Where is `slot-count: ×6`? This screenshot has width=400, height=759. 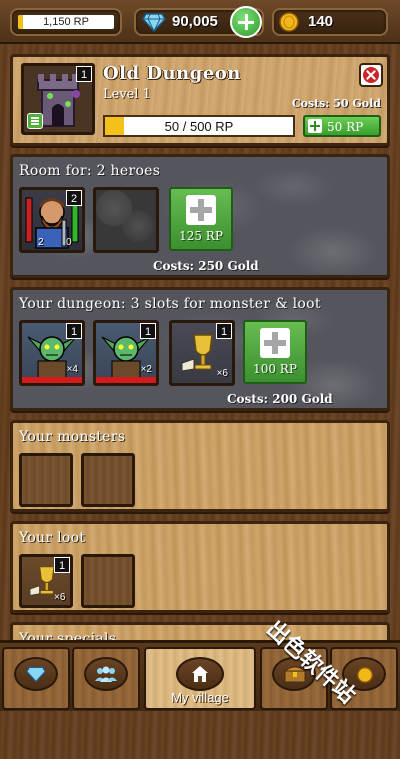 slot-count: ×6 is located at coordinates (222, 373).